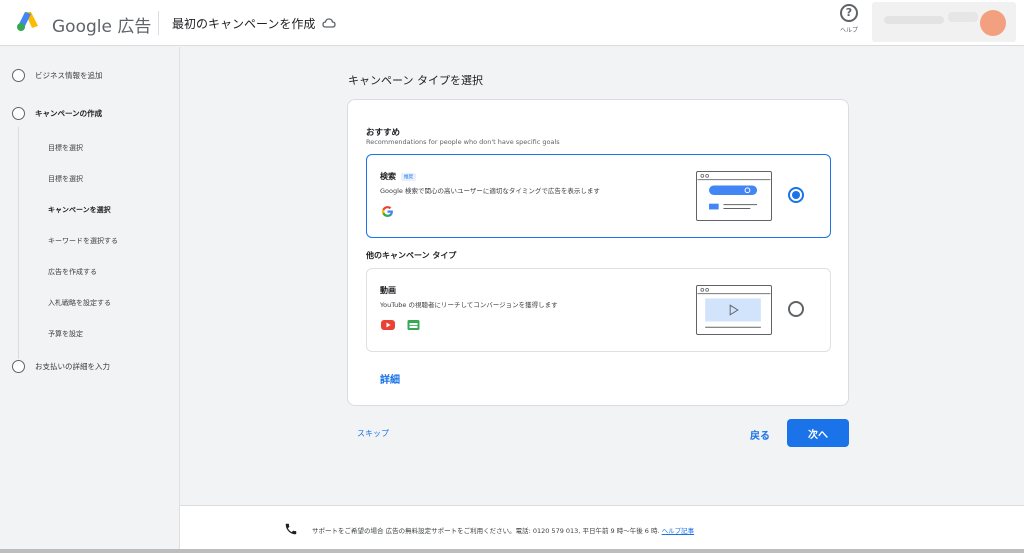 The height and width of the screenshot is (553, 1024). I want to click on account-name-blurred, so click(914, 20).